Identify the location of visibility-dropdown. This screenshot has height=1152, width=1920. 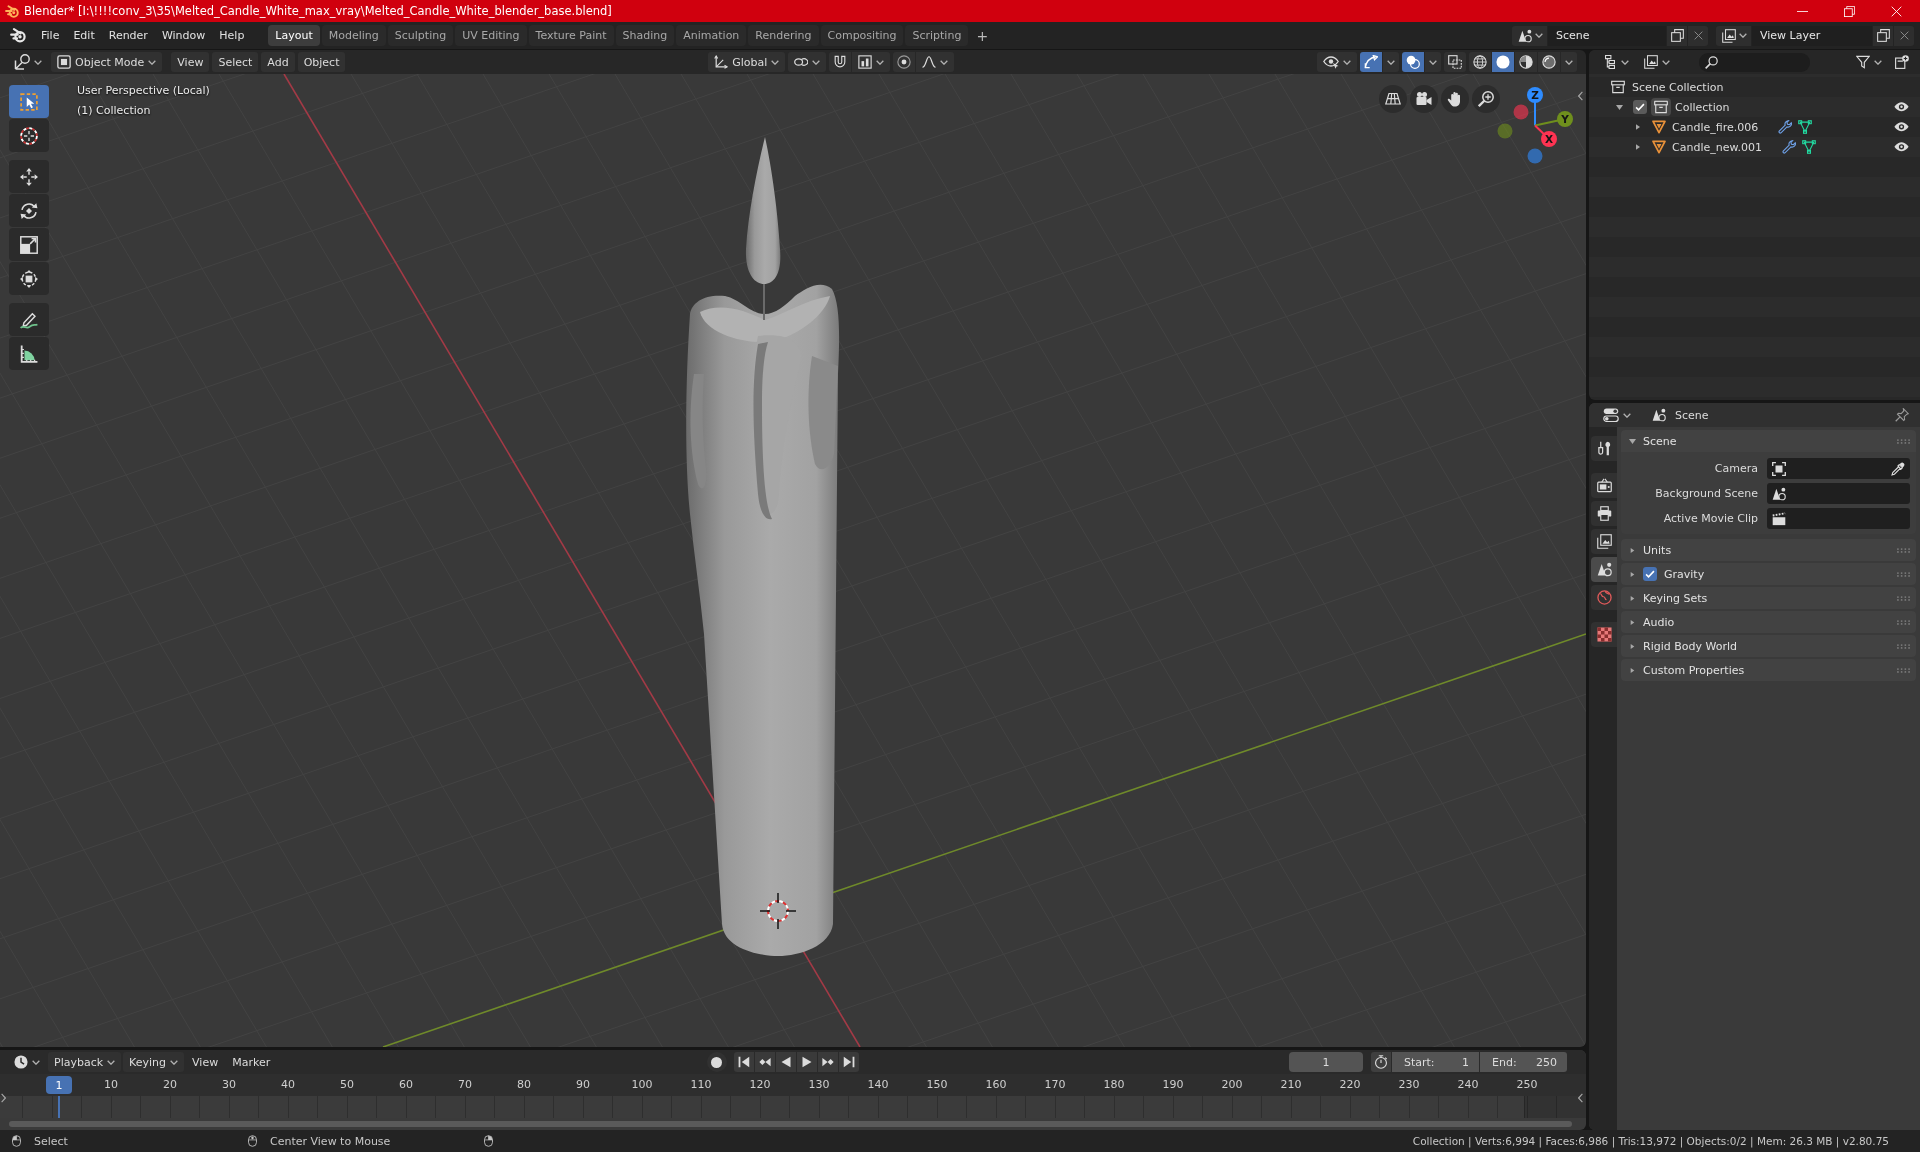
(1337, 62).